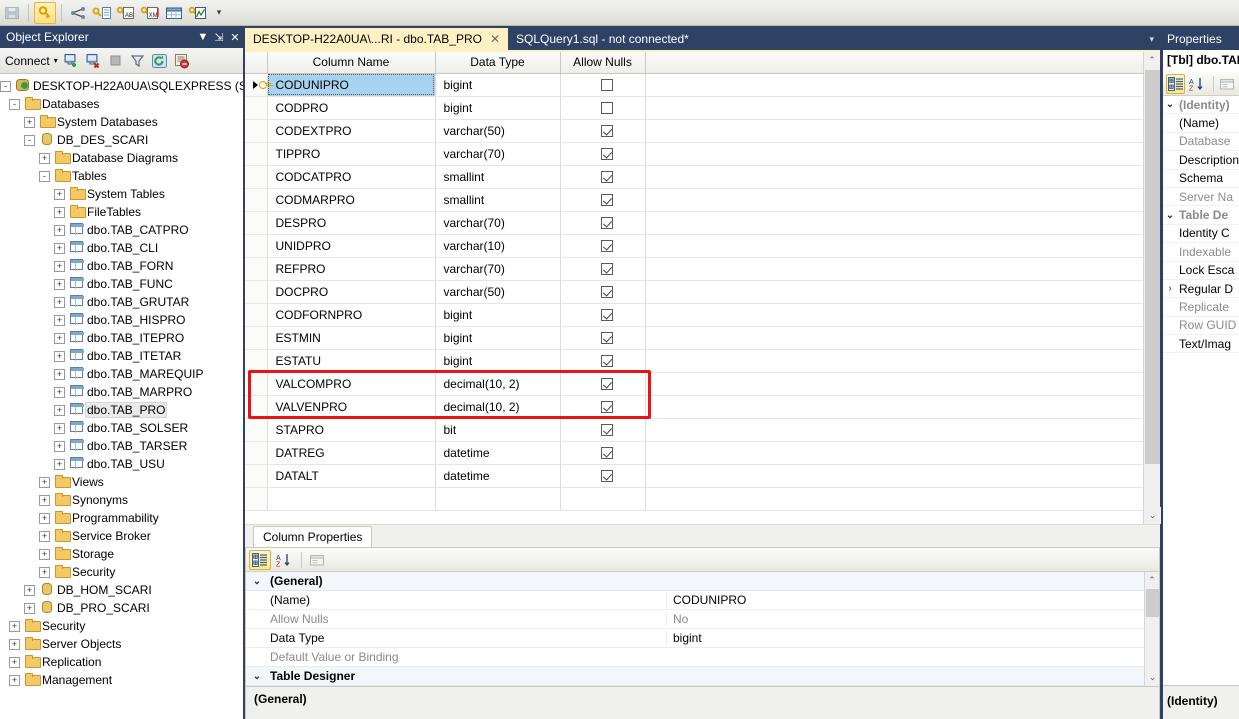 This screenshot has width=1239, height=719. I want to click on table-row: ESTATU bigint, so click(694, 361).